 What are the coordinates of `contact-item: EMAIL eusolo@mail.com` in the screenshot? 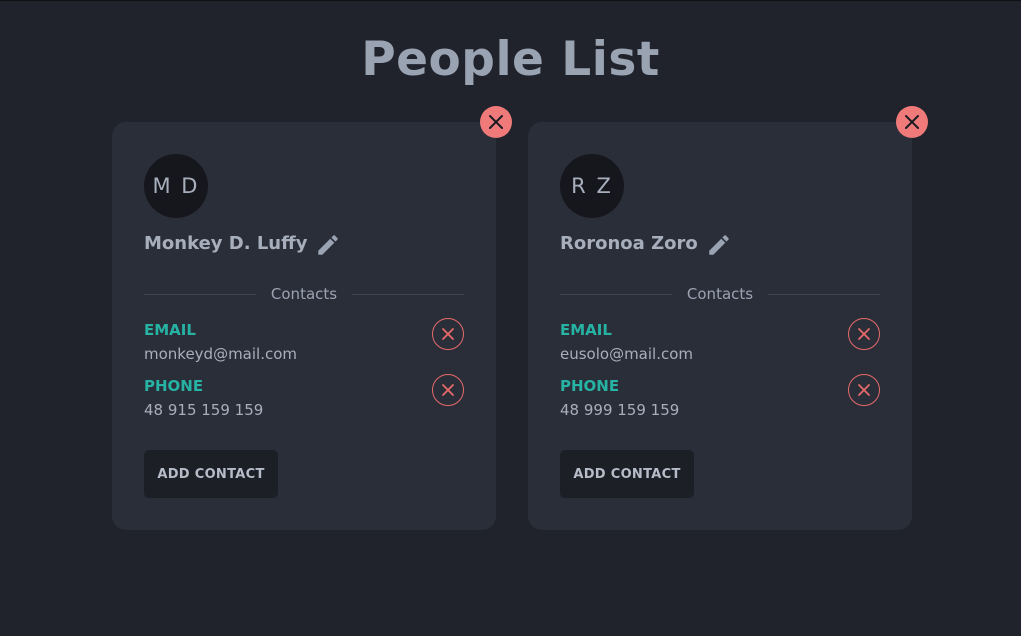 It's located at (720, 343).